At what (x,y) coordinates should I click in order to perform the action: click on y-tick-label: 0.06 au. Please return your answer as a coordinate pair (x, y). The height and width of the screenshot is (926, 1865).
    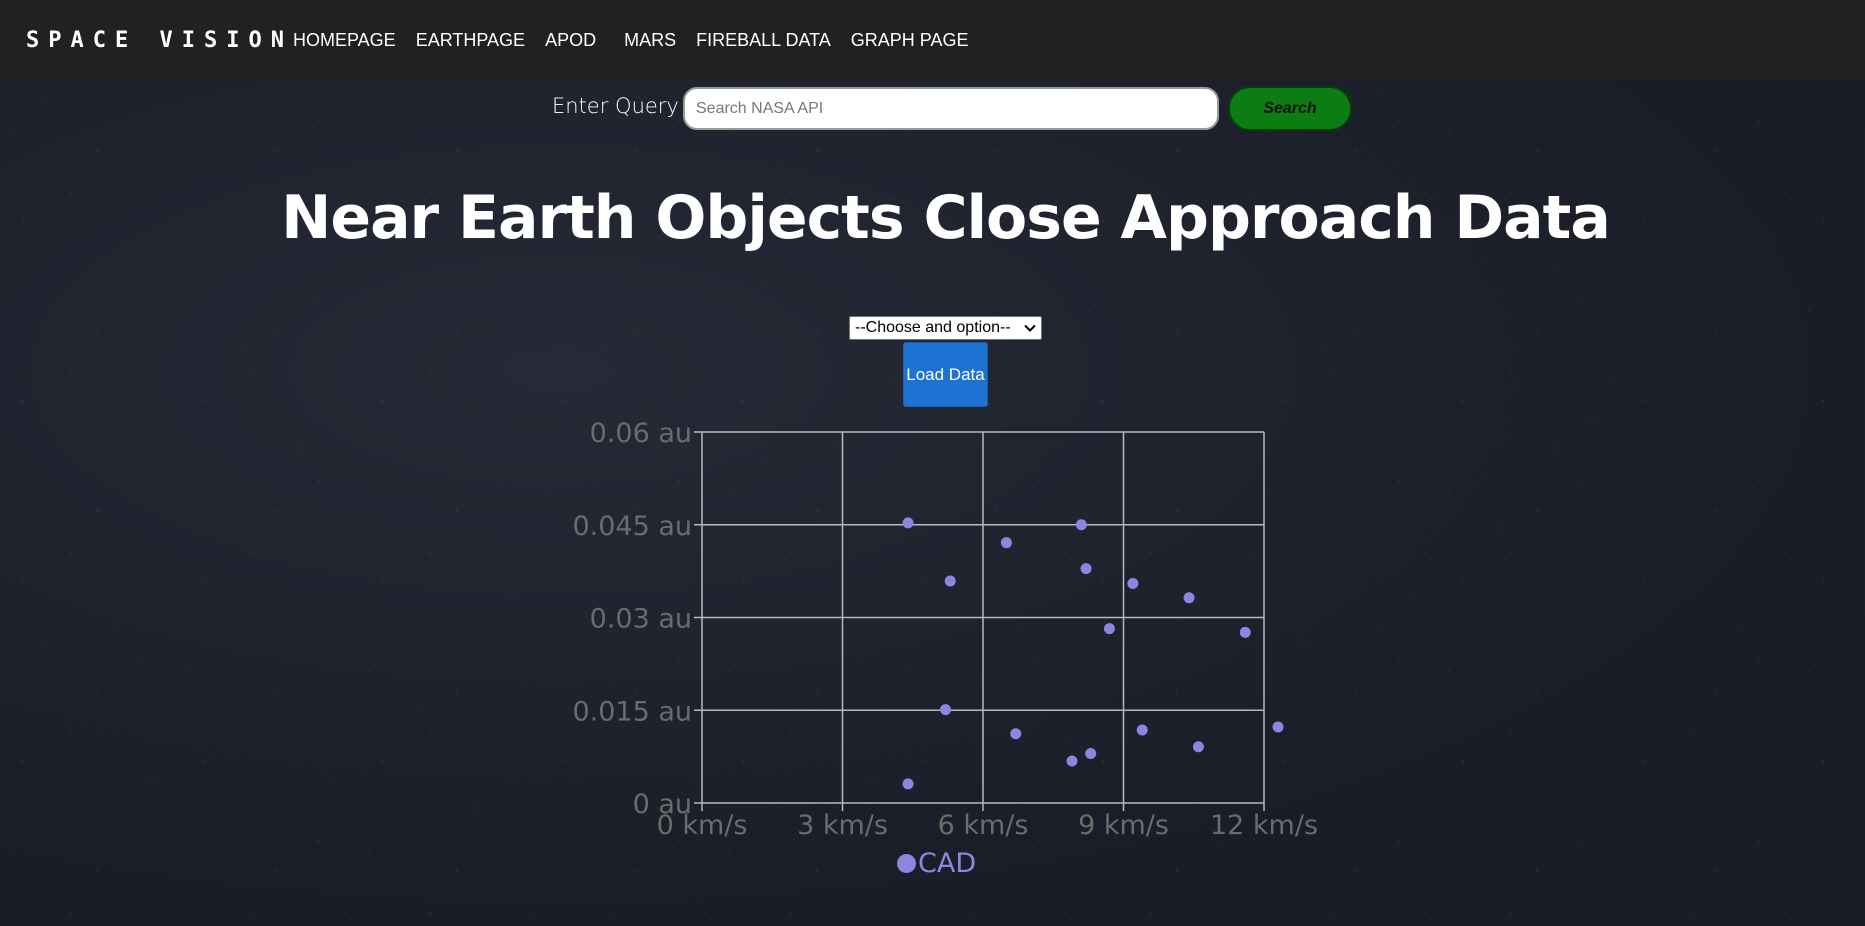
    Looking at the image, I should click on (641, 433).